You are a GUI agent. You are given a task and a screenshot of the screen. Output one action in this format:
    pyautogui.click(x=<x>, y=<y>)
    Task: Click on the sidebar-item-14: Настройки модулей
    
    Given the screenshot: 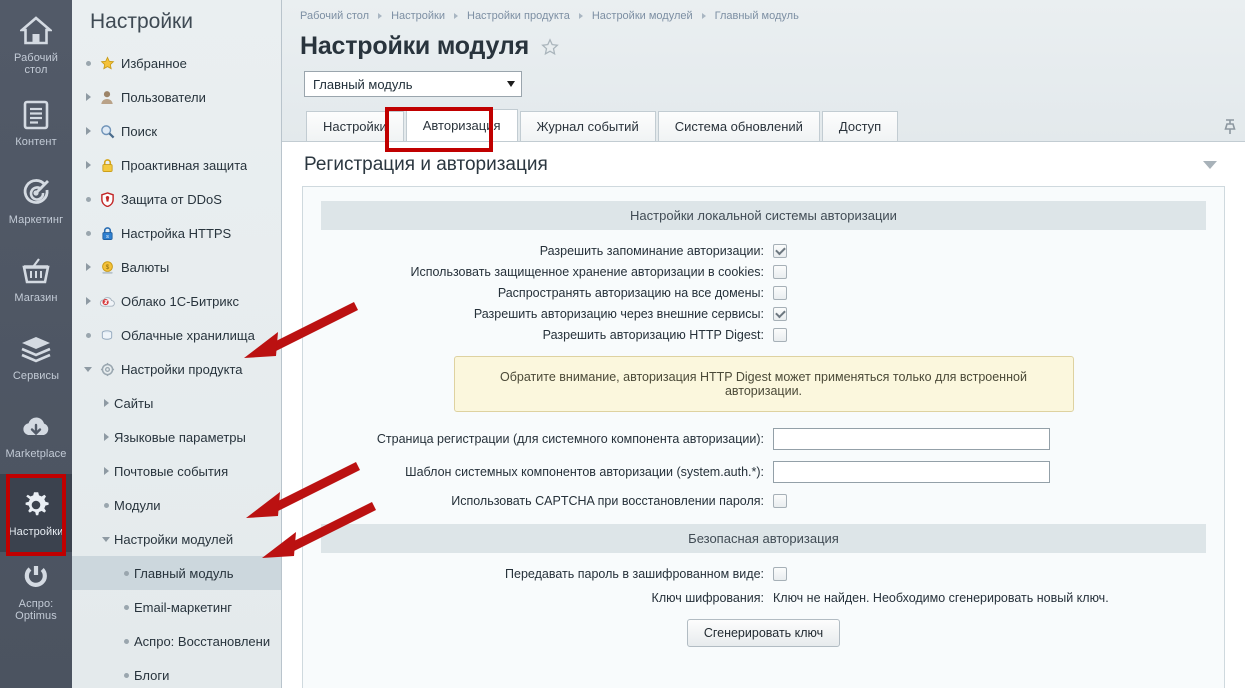 What is the action you would take?
    pyautogui.click(x=176, y=539)
    